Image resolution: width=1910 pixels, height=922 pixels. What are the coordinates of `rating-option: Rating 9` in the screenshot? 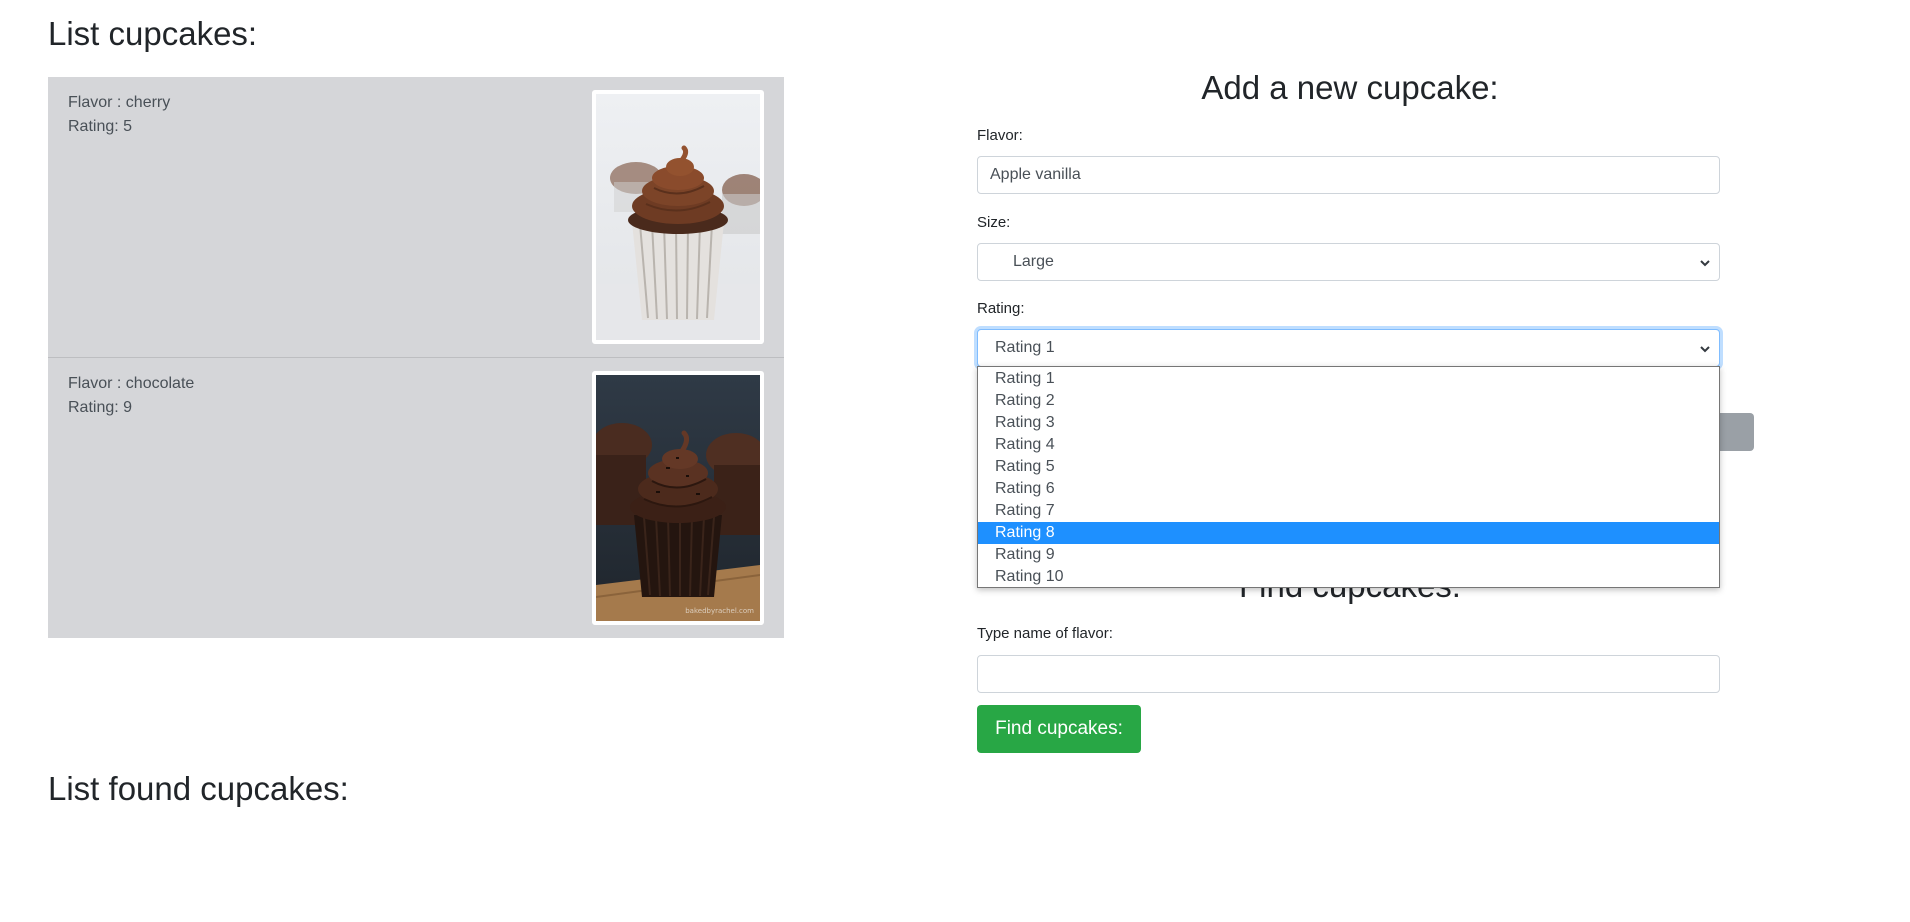 It's located at (1348, 555).